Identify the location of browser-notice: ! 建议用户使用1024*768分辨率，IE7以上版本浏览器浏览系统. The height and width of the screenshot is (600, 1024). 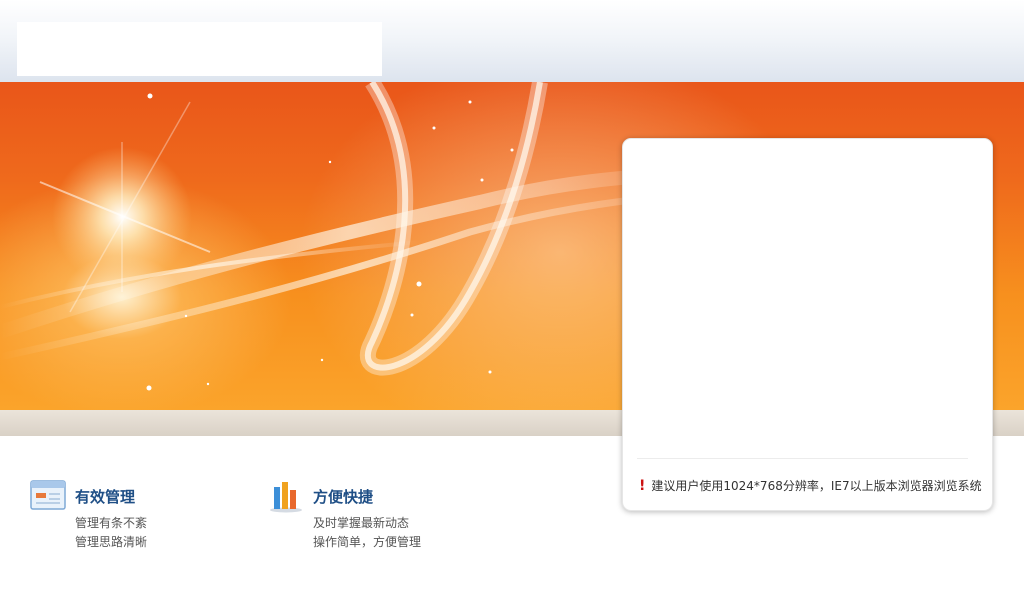
(810, 485).